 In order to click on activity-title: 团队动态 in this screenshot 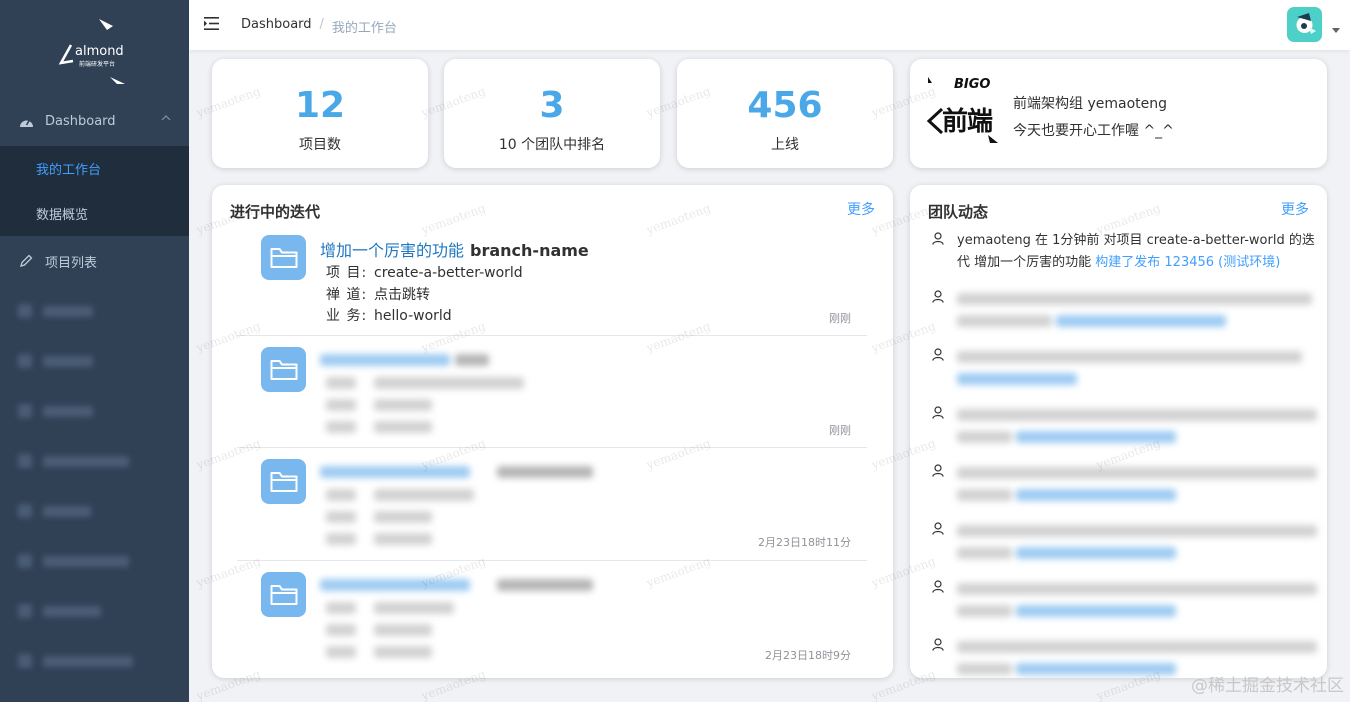, I will do `click(958, 212)`.